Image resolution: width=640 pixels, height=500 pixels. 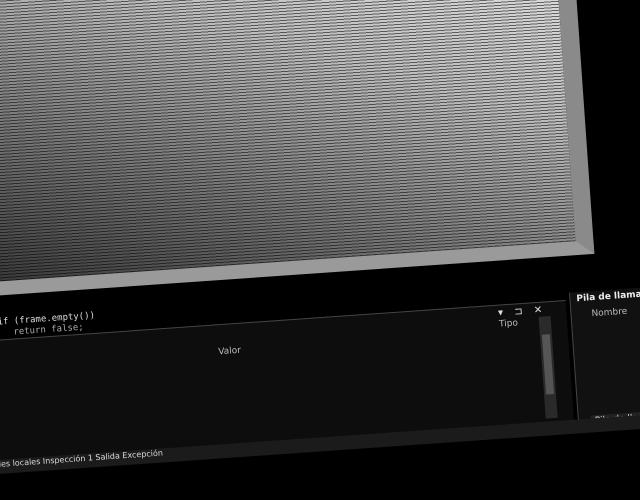 I want to click on column-header-valor: Valor, so click(x=229, y=352).